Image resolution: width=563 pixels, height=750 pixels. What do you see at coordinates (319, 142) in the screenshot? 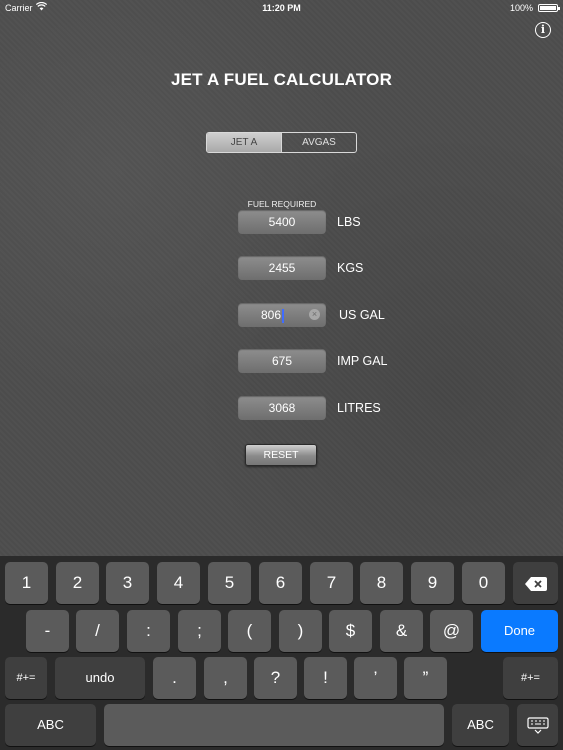
I see `segment-avgas: AVGAS` at bounding box center [319, 142].